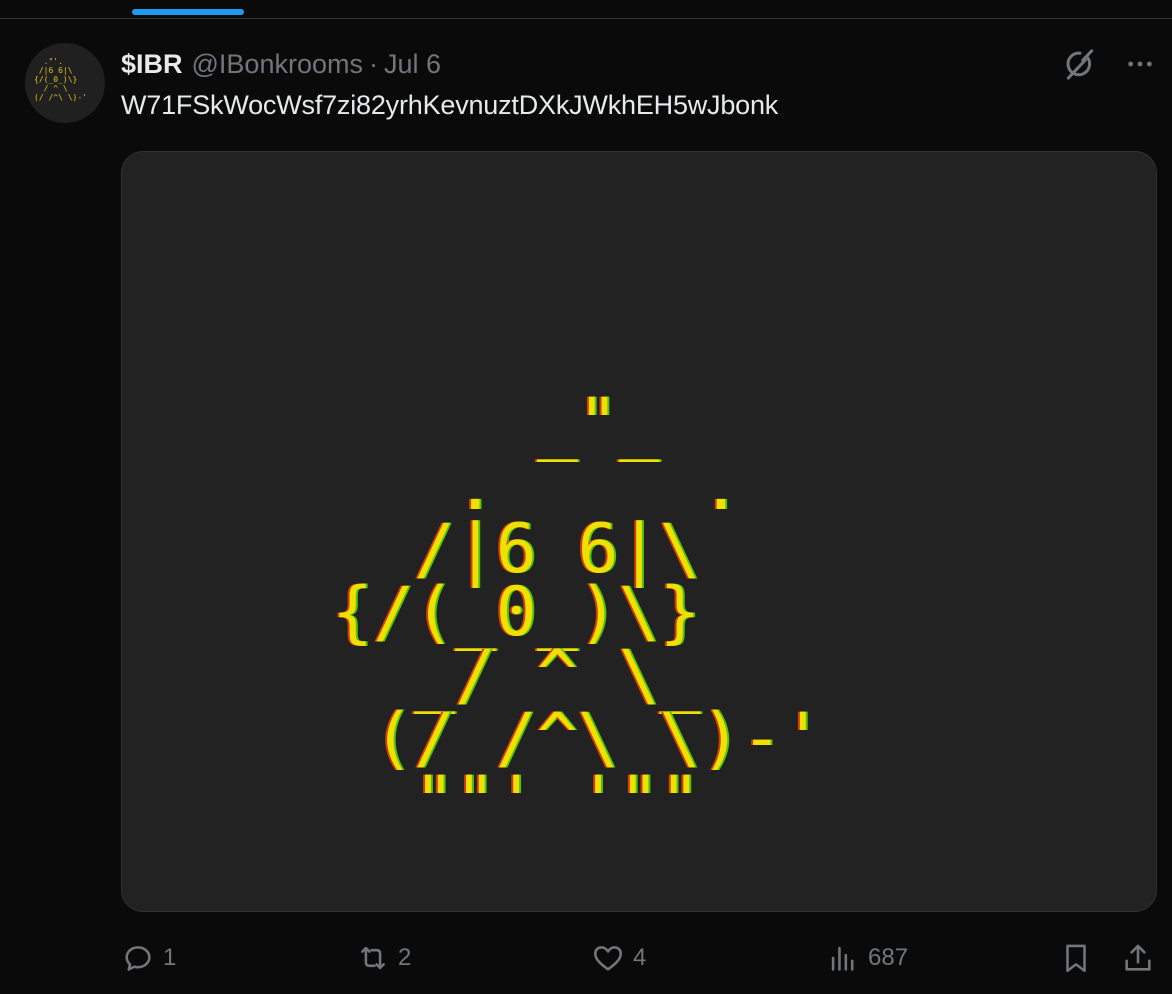  I want to click on views-button: 687, so click(867, 958).